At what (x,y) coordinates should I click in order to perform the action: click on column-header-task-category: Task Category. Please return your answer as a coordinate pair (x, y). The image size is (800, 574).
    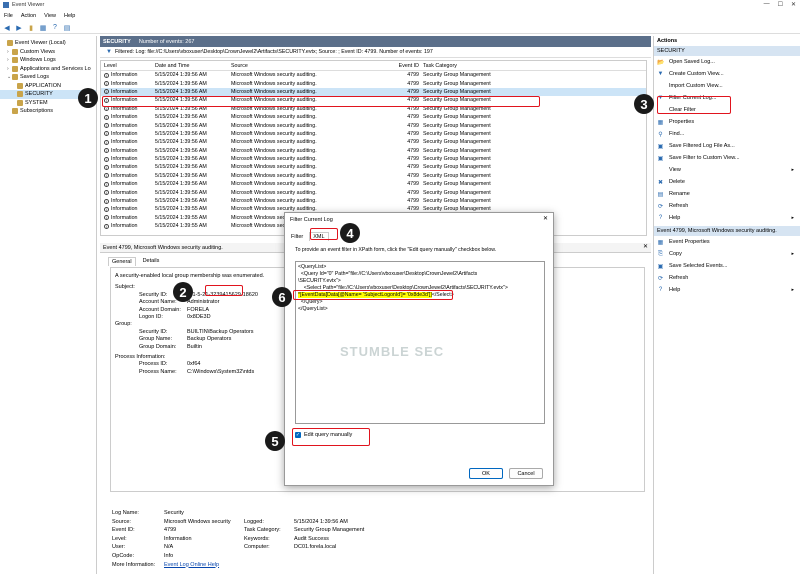
    Looking at the image, I should click on (483, 66).